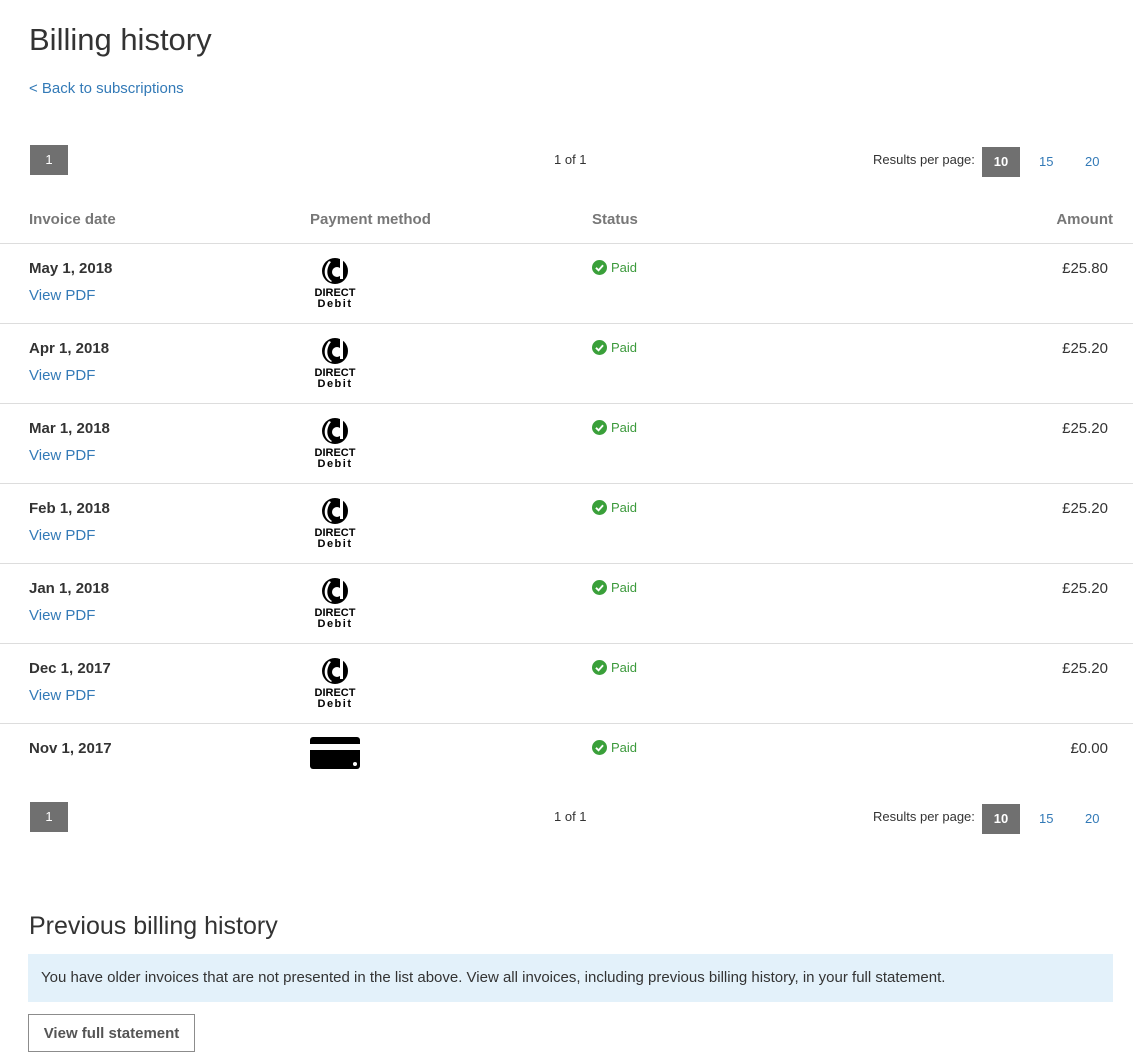 This screenshot has width=1133, height=1059. Describe the element at coordinates (1089, 748) in the screenshot. I see `invoice-amount: £0.00` at that location.